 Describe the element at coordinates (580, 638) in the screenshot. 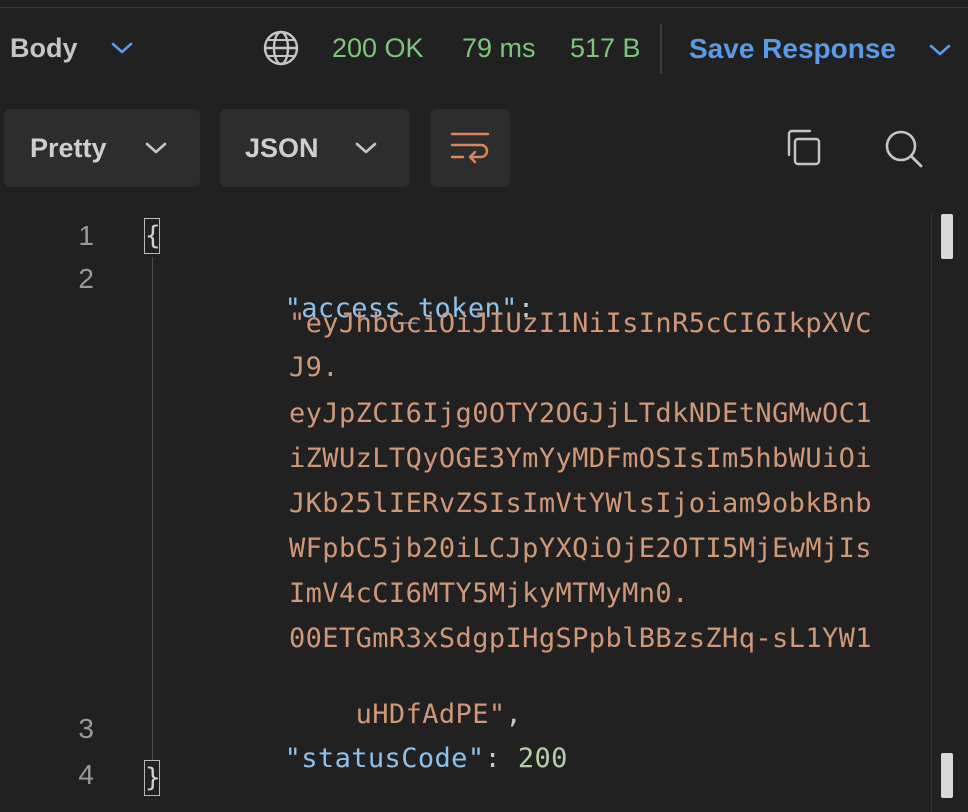

I see `json-string-segment: 00ETGmR3xSdgpIHgSPpblBBzsZHq-sL1YW1` at that location.